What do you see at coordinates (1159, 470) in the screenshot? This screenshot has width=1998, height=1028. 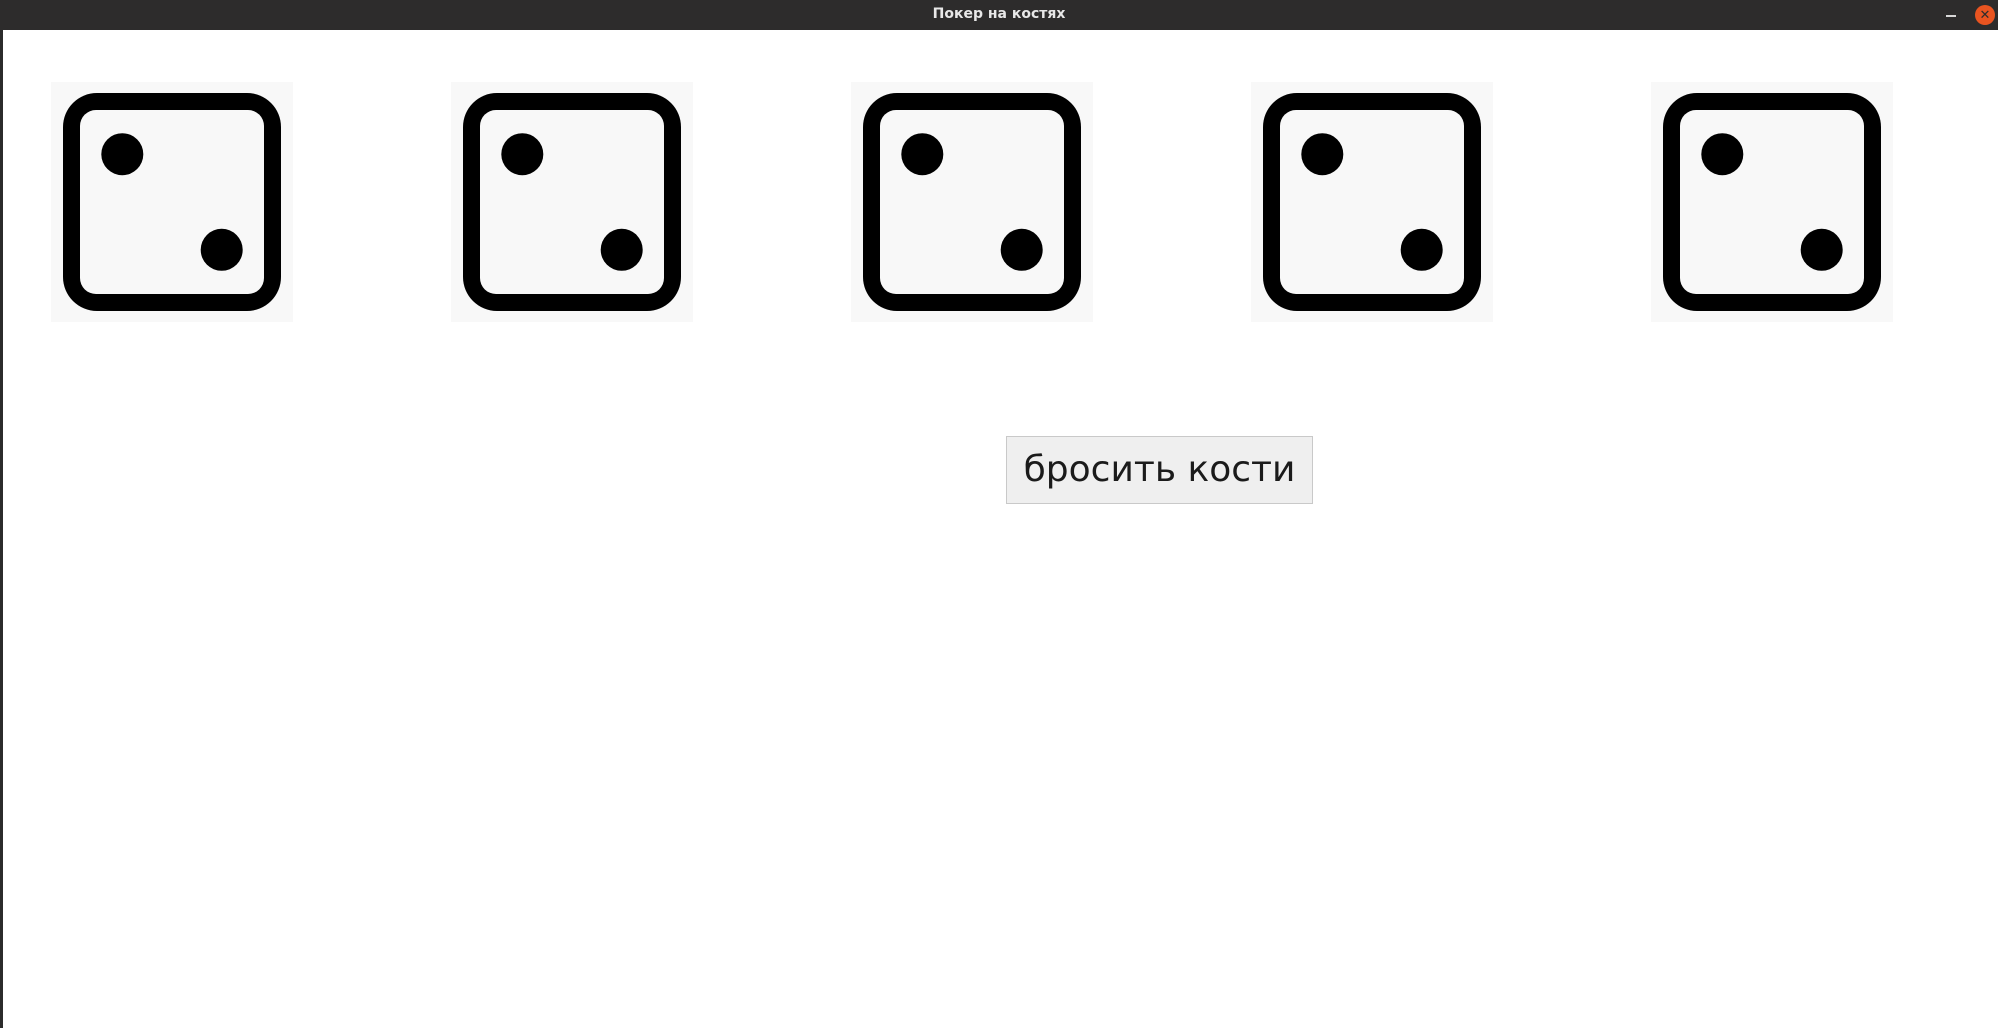 I see `roll-dice-button: бросить кости` at bounding box center [1159, 470].